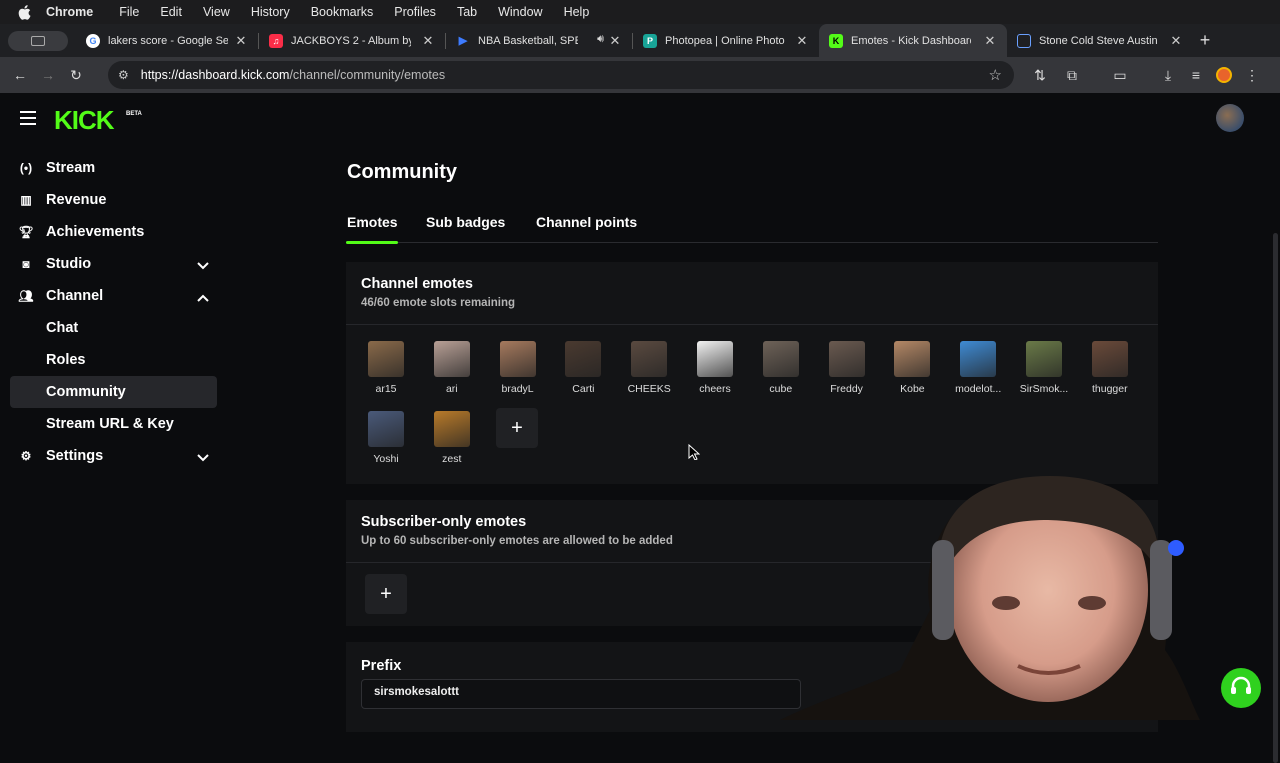 The width and height of the screenshot is (1280, 763). Describe the element at coordinates (846, 389) in the screenshot. I see `emote-name: Freddy` at that location.